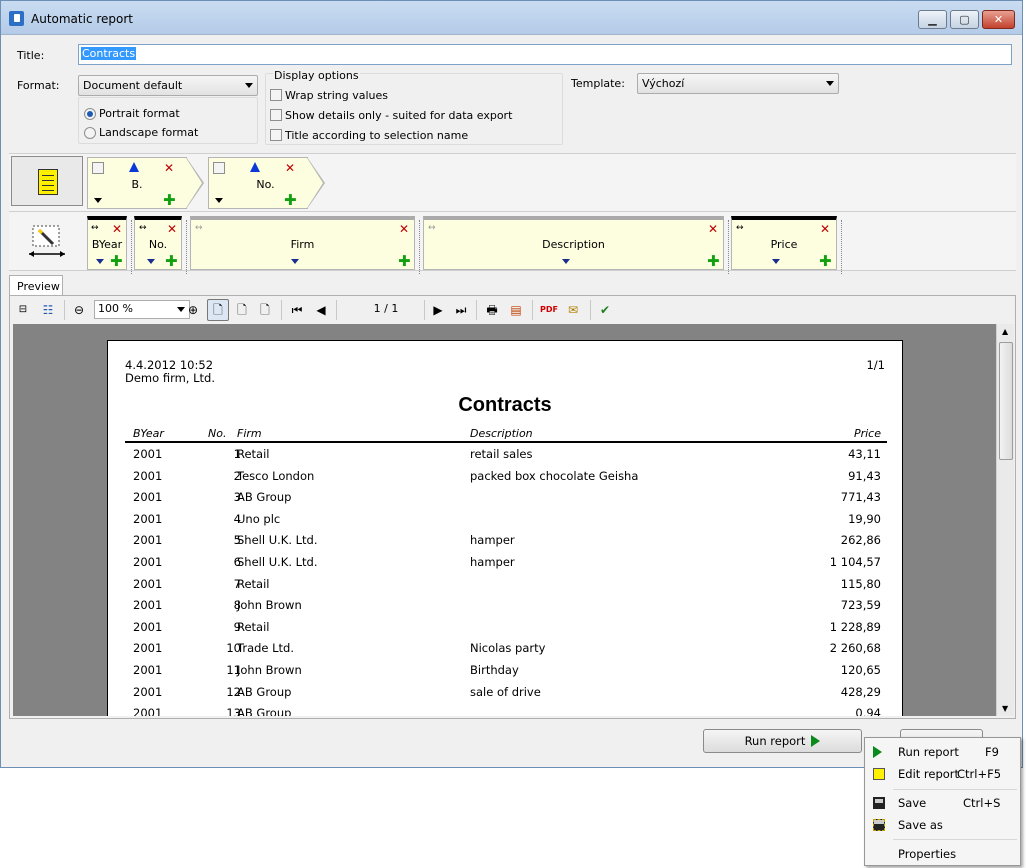 This screenshot has height=868, width=1026. Describe the element at coordinates (1005, 520) in the screenshot. I see `vertical-scrollbar: ▲ ▼` at that location.